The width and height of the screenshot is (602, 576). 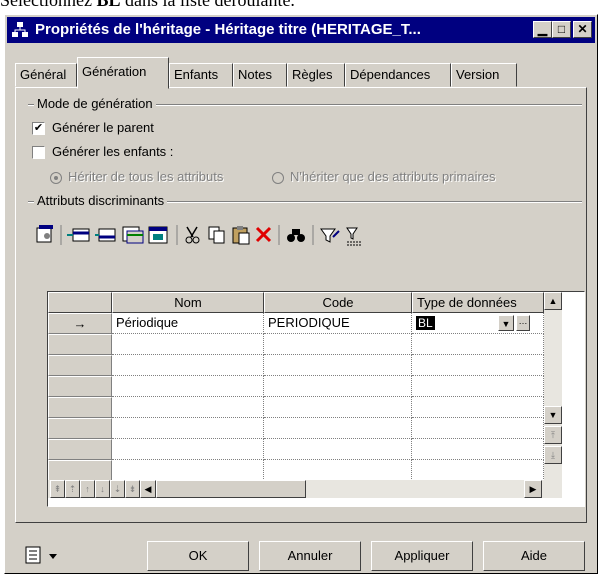 I want to click on delete-icon, so click(x=263, y=234).